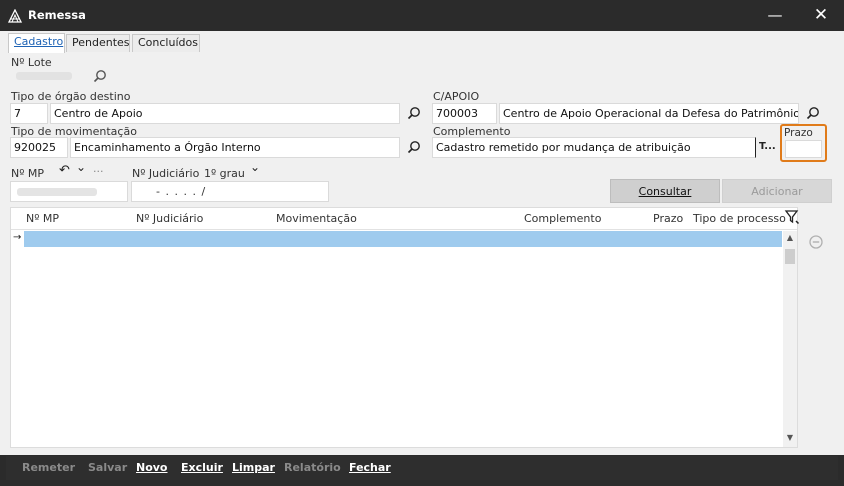 Image resolution: width=844 pixels, height=486 pixels. I want to click on lote-field, so click(46, 76).